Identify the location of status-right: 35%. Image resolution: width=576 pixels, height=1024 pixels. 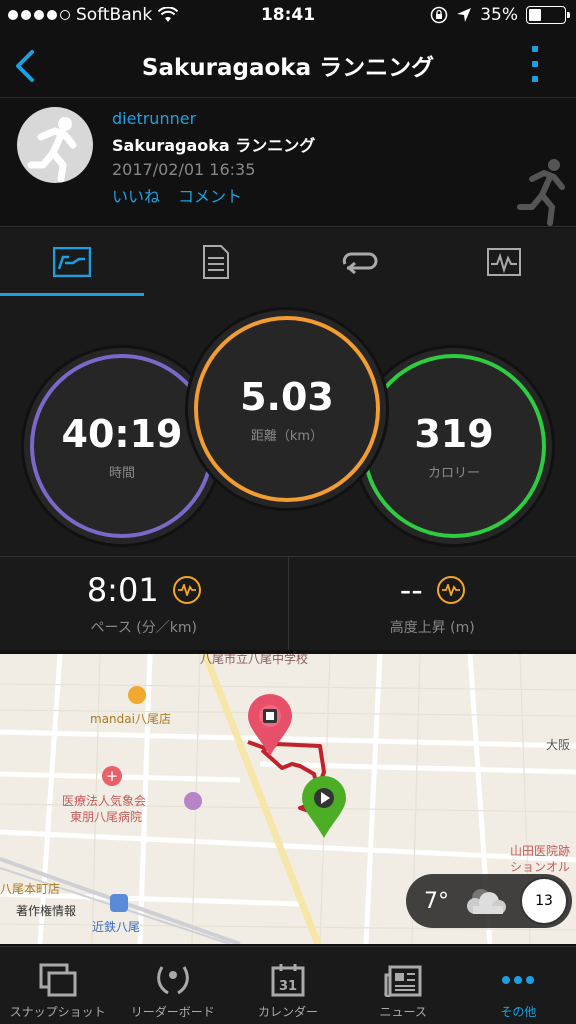
(500, 15).